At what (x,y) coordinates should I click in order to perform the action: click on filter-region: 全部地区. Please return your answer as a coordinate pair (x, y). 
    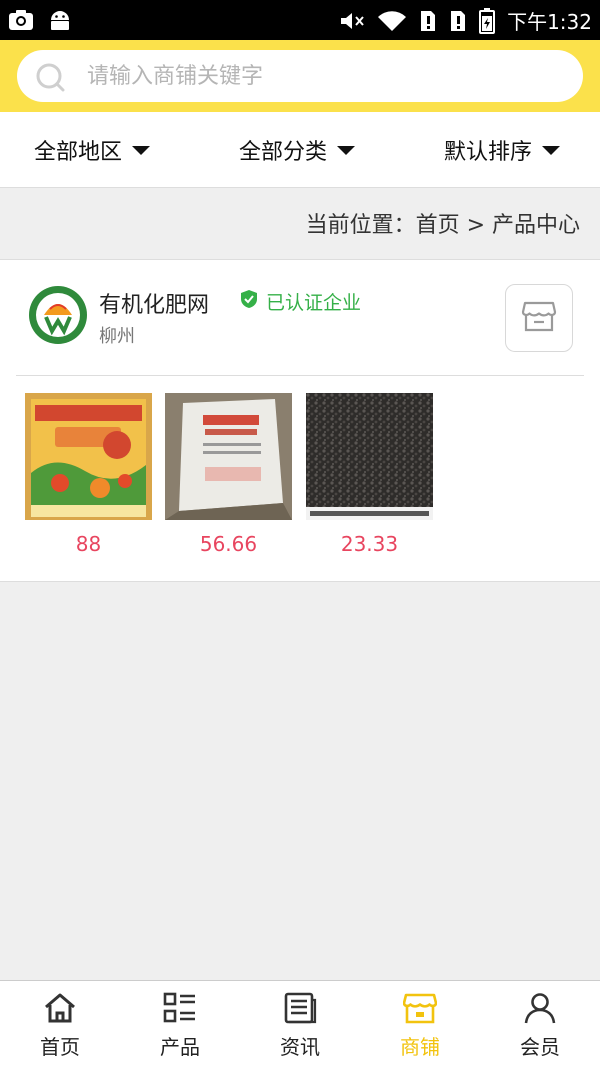
    Looking at the image, I should click on (92, 150).